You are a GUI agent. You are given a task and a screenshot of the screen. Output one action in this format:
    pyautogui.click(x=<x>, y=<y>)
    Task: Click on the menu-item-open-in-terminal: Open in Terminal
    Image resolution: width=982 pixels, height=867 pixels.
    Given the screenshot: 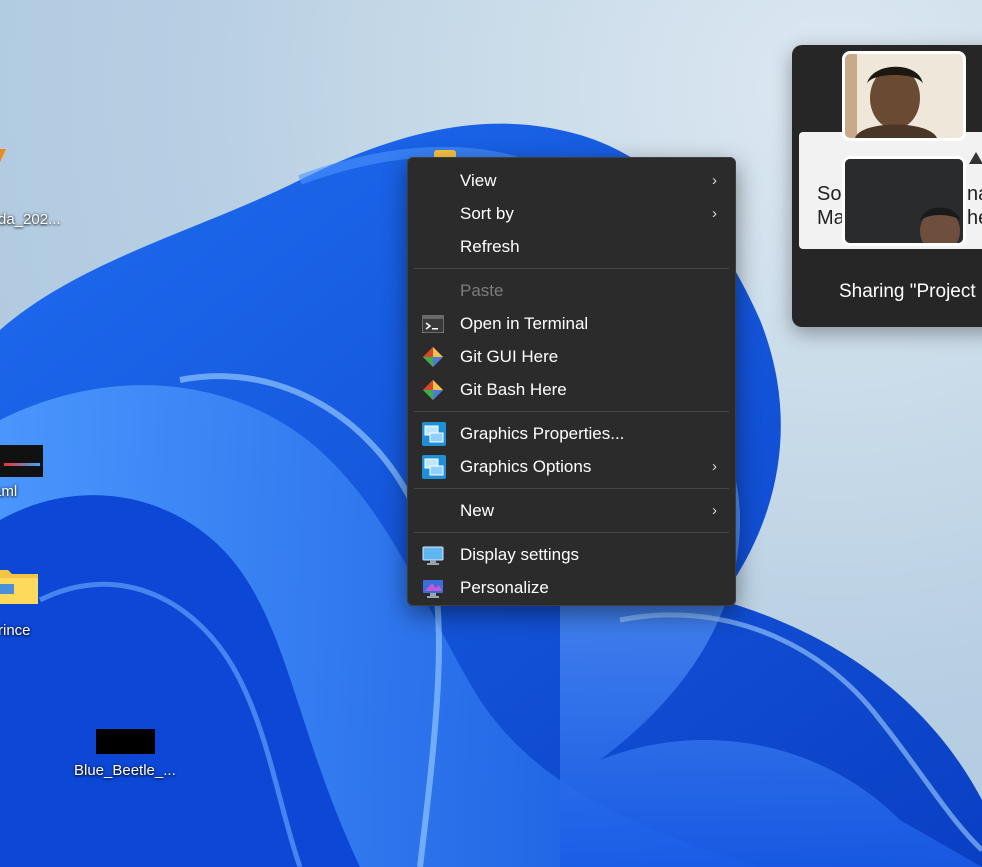 What is the action you would take?
    pyautogui.click(x=571, y=323)
    